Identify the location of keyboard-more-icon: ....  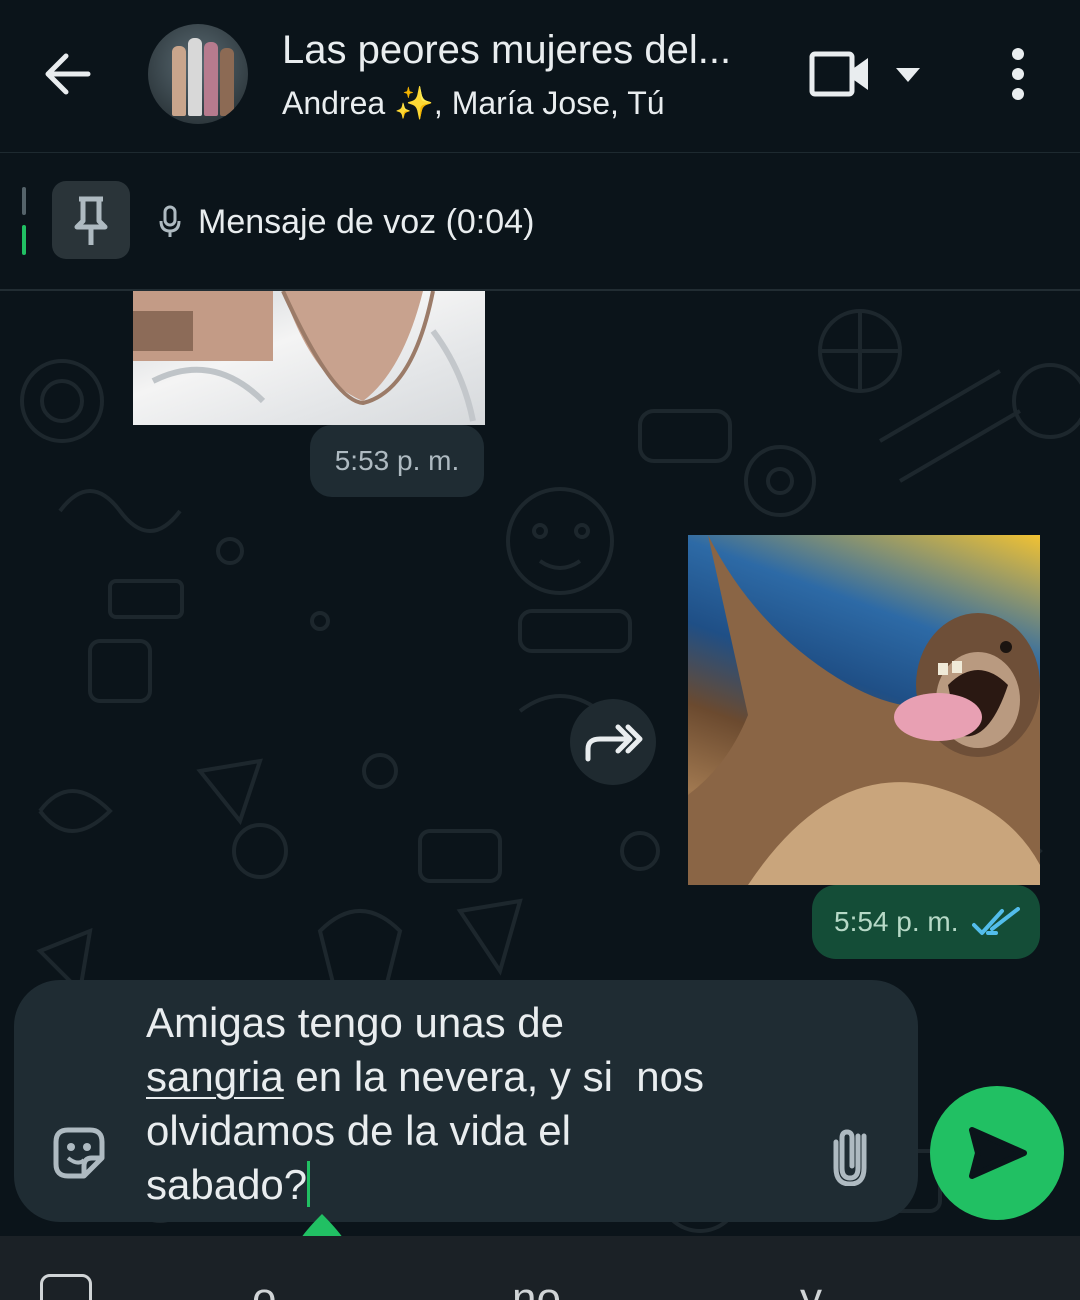
(1024, 1292).